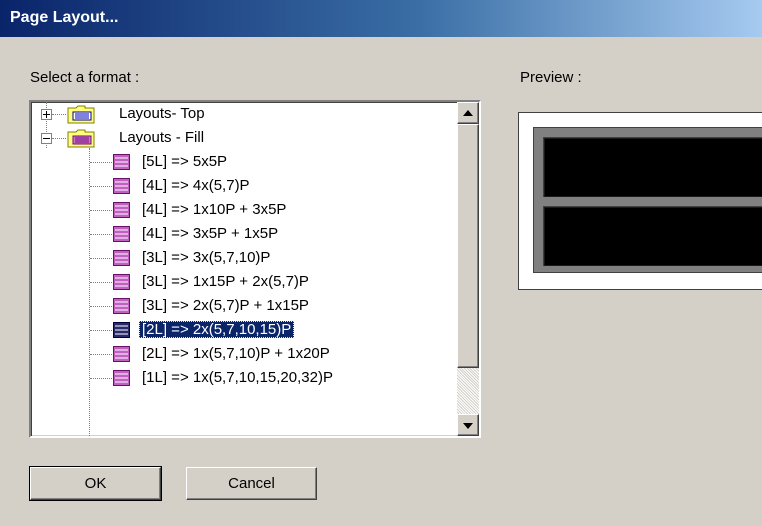  What do you see at coordinates (251, 483) in the screenshot?
I see `cancel-button: Cancel` at bounding box center [251, 483].